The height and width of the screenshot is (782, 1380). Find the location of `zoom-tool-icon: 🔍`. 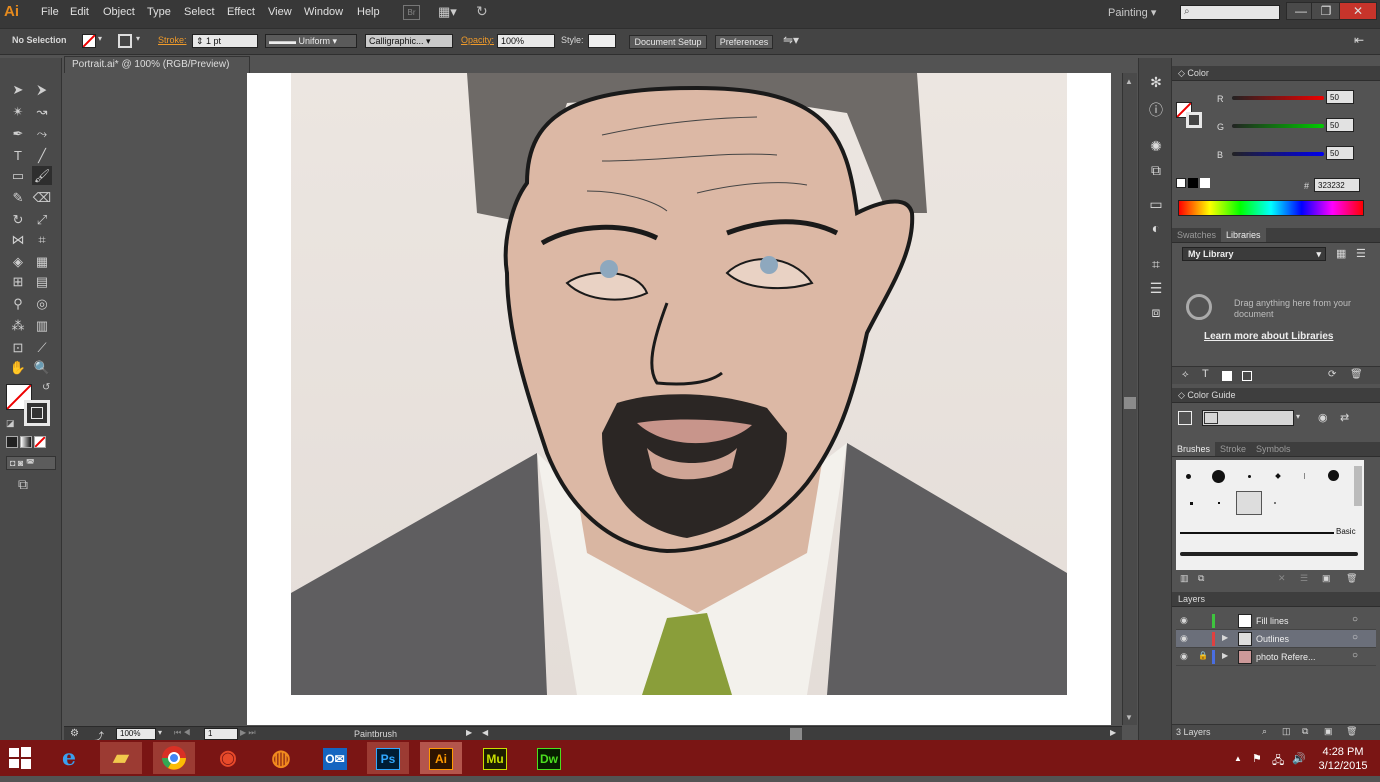

zoom-tool-icon: 🔍 is located at coordinates (42, 367).